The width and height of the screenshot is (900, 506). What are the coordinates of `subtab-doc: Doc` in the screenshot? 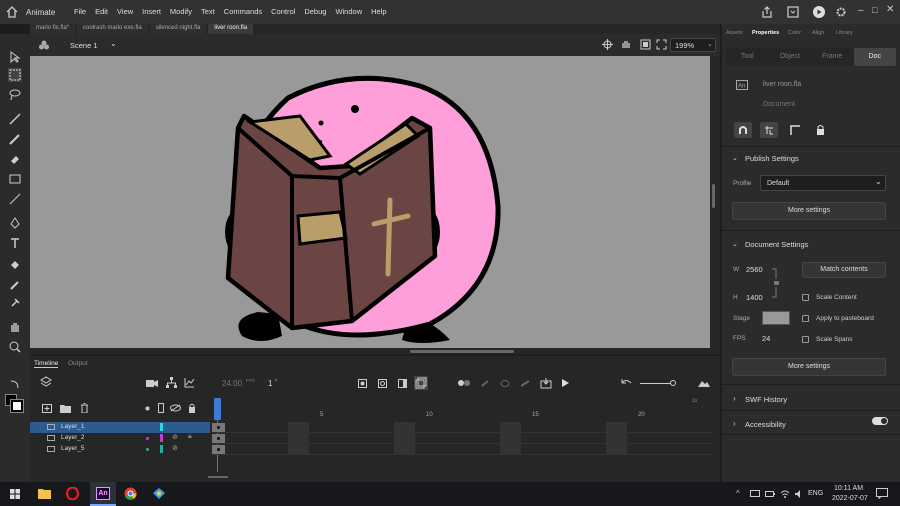 It's located at (874, 57).